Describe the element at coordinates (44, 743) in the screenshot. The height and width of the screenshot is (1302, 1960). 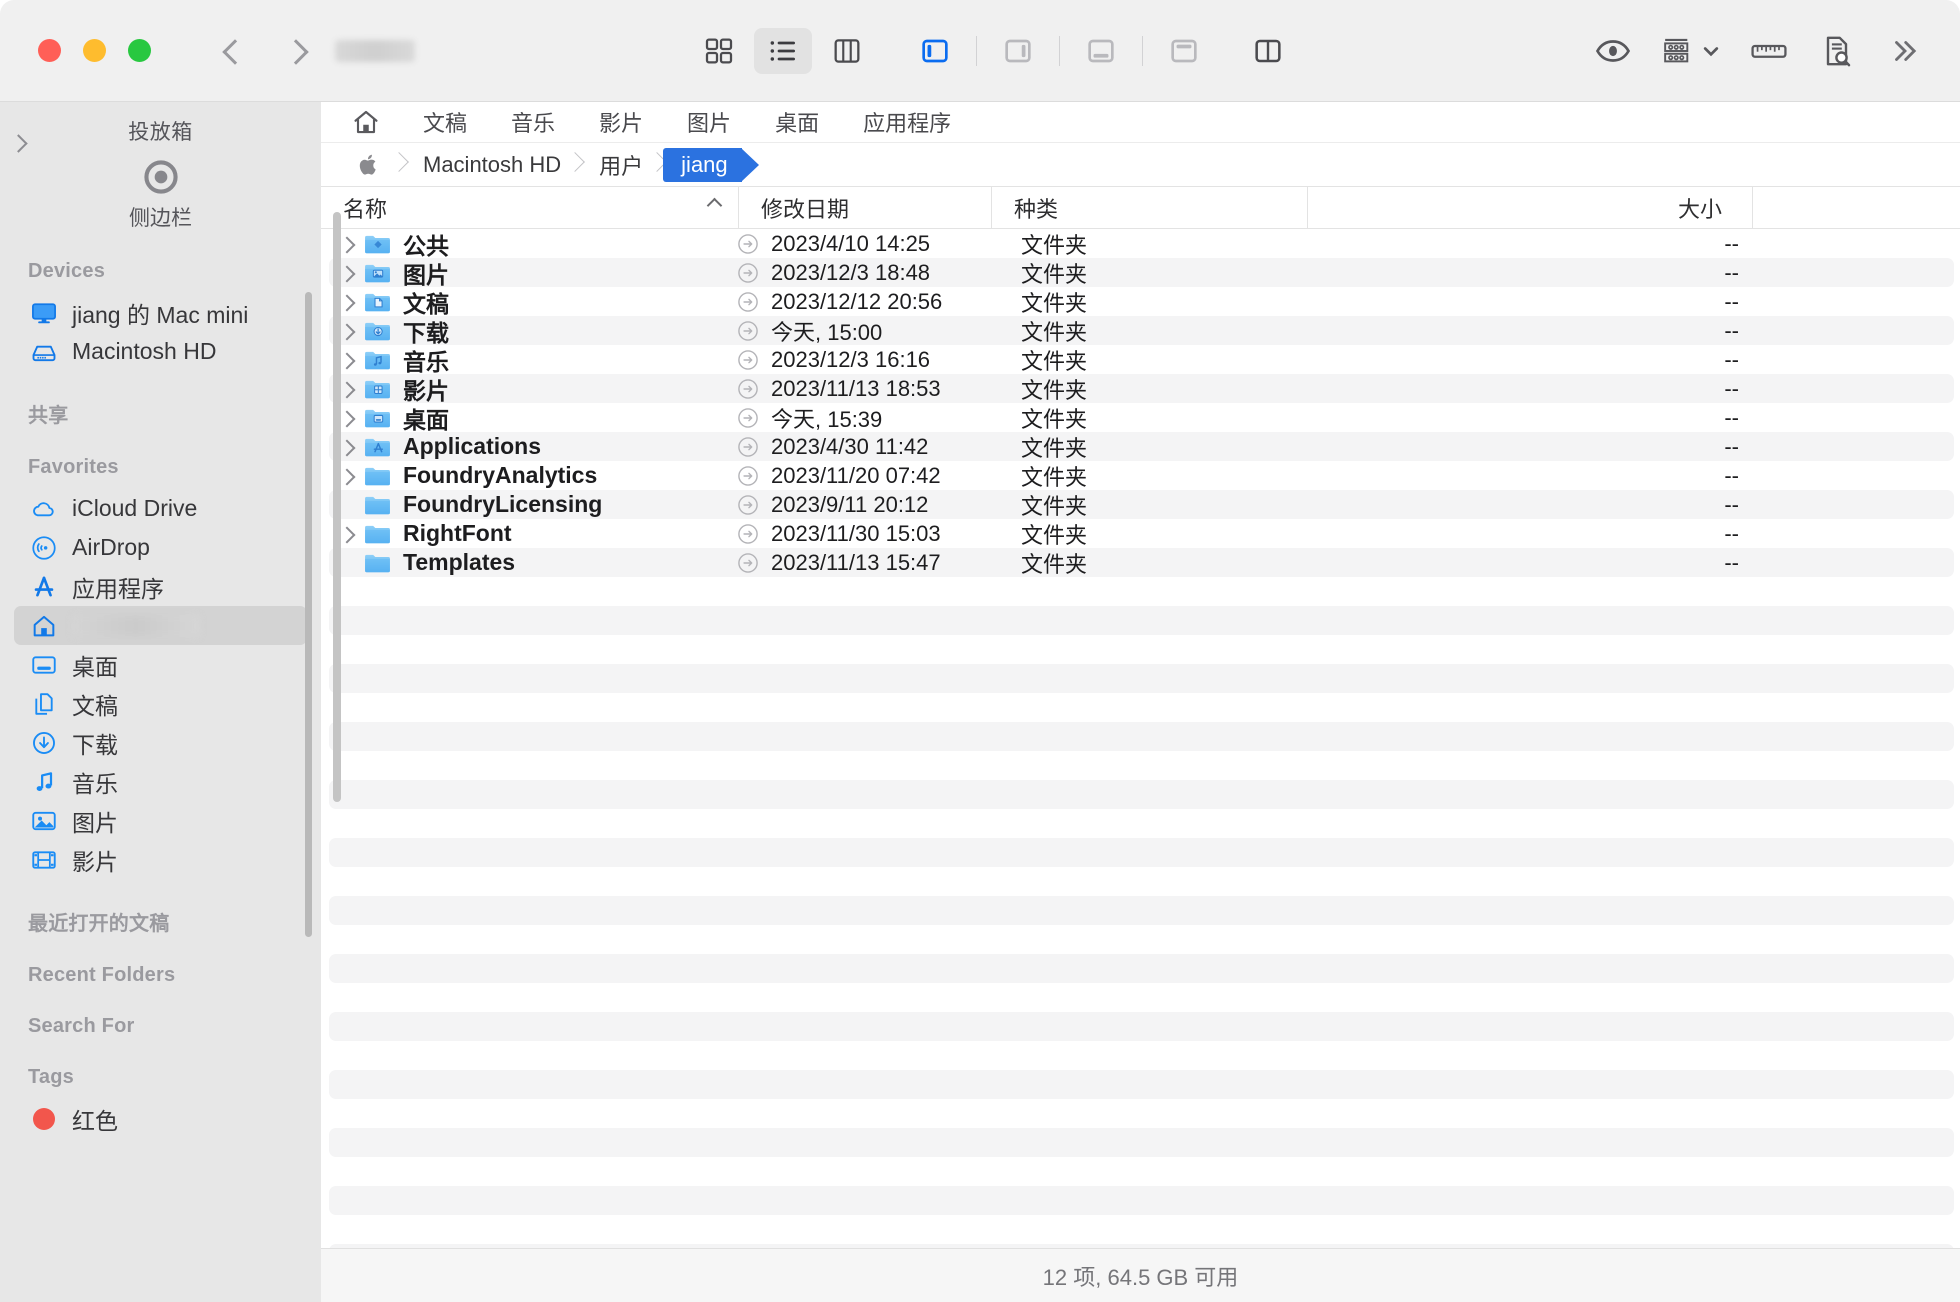
I see `downloads-icon` at that location.